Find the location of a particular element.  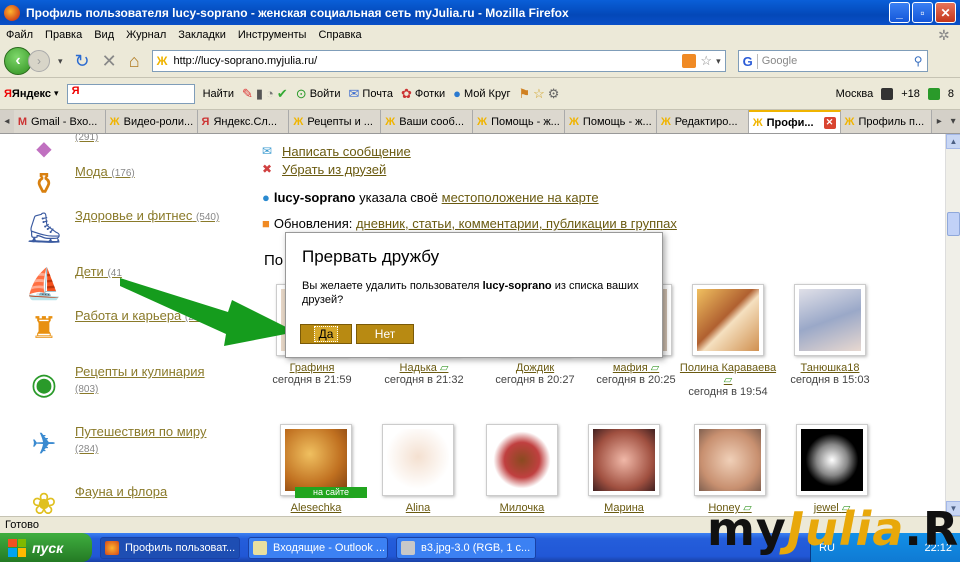

friend-card: Марина is located at coordinates (624, 469).